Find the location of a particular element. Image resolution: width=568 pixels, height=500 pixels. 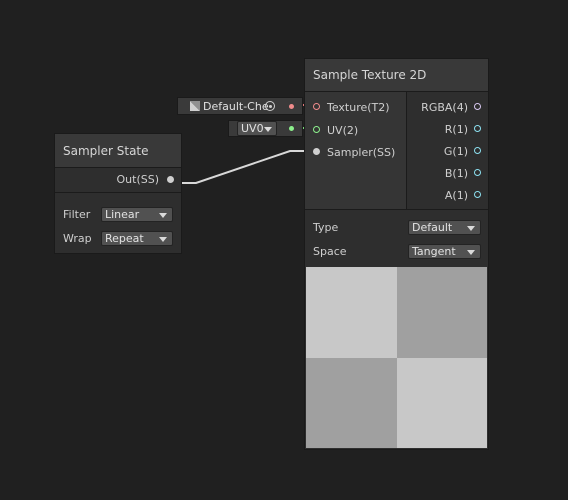

input-texture-label: Texture(T2) is located at coordinates (358, 107).